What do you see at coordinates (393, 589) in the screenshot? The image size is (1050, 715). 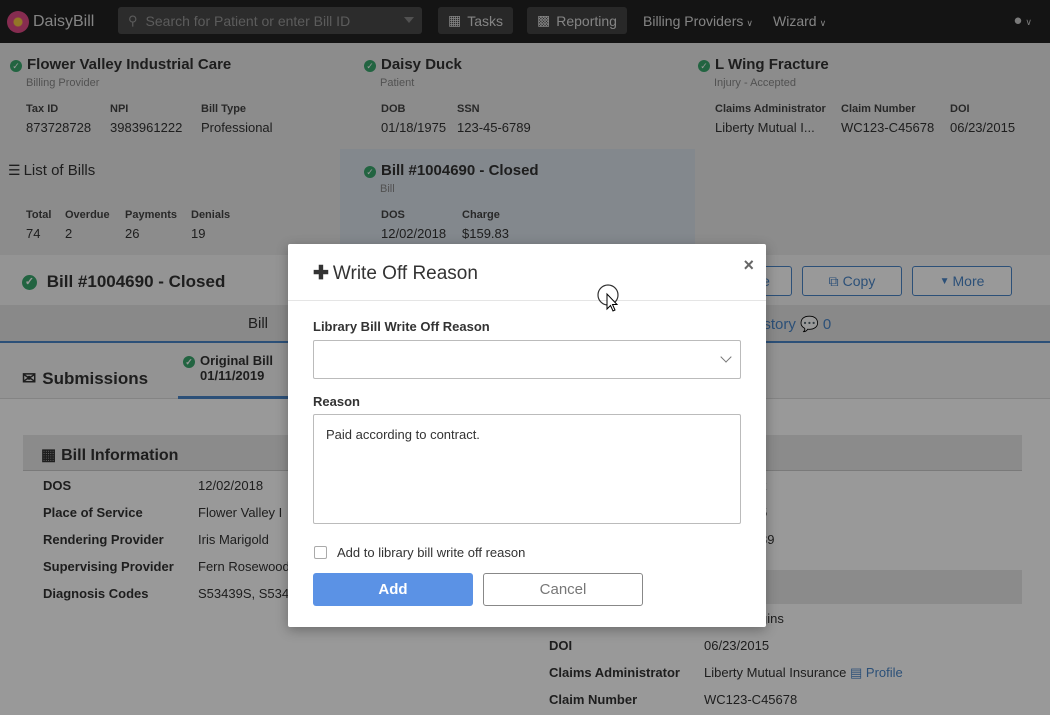 I see `add-button: Add` at bounding box center [393, 589].